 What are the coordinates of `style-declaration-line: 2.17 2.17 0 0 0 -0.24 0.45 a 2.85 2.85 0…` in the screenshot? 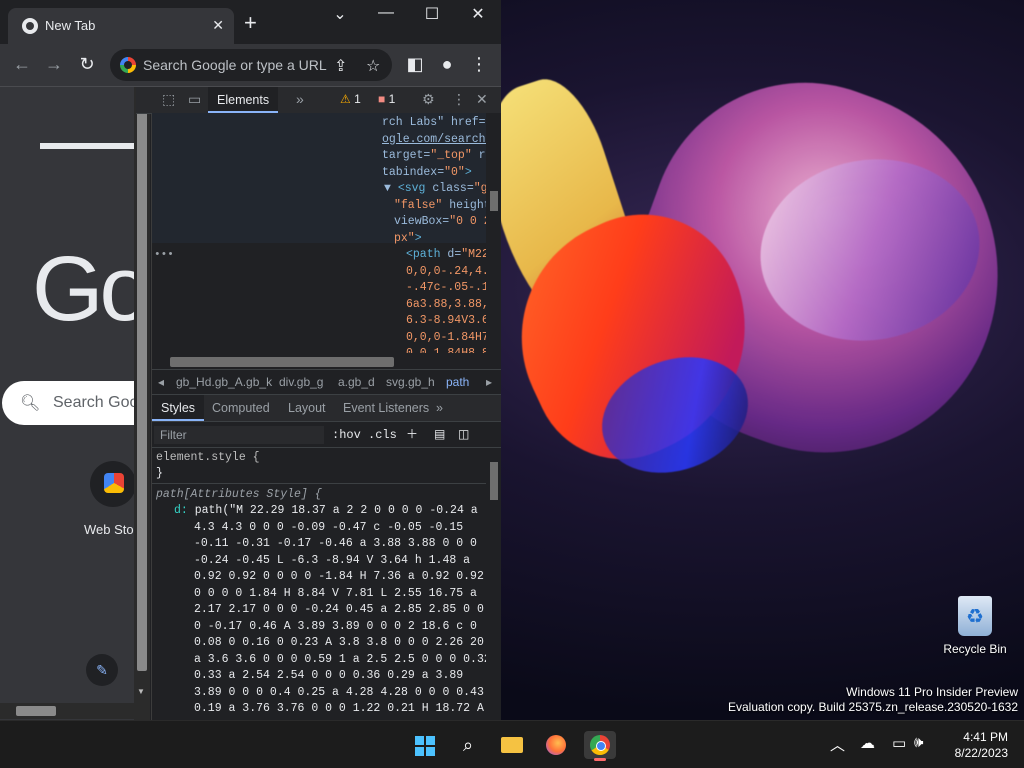 It's located at (339, 609).